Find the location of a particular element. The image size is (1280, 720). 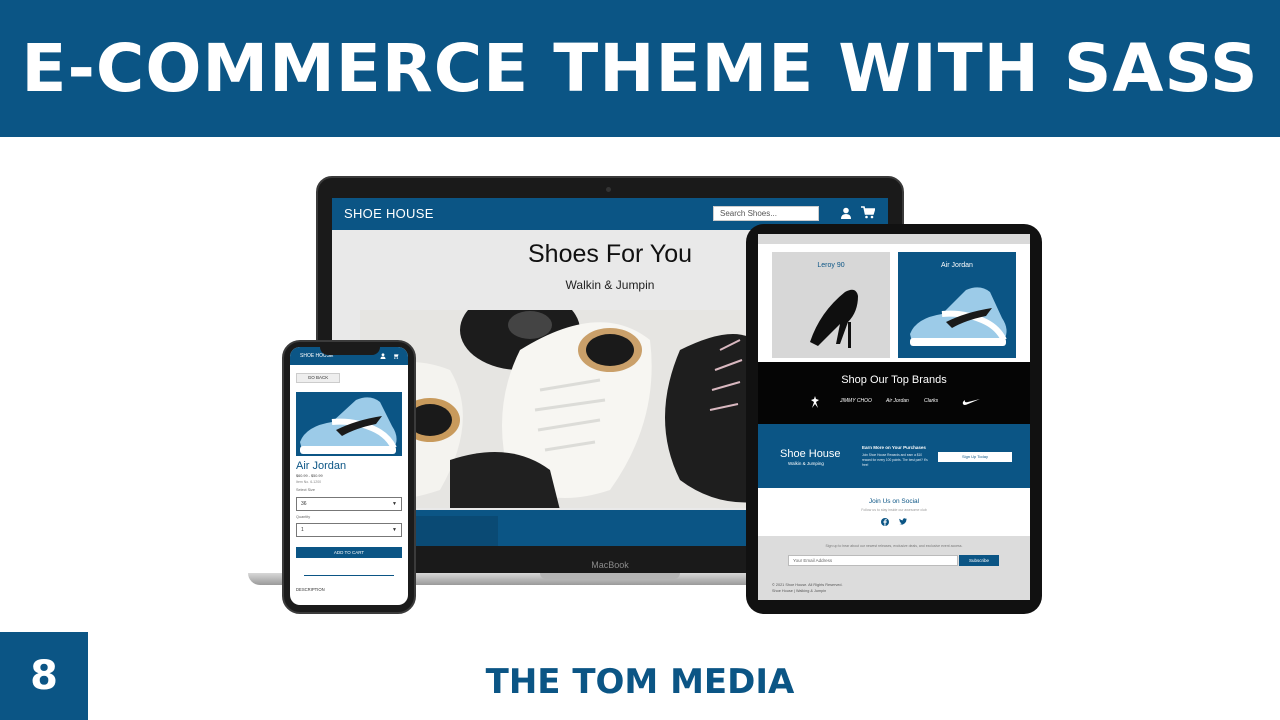

product-title: Air Jordan is located at coordinates (321, 466).